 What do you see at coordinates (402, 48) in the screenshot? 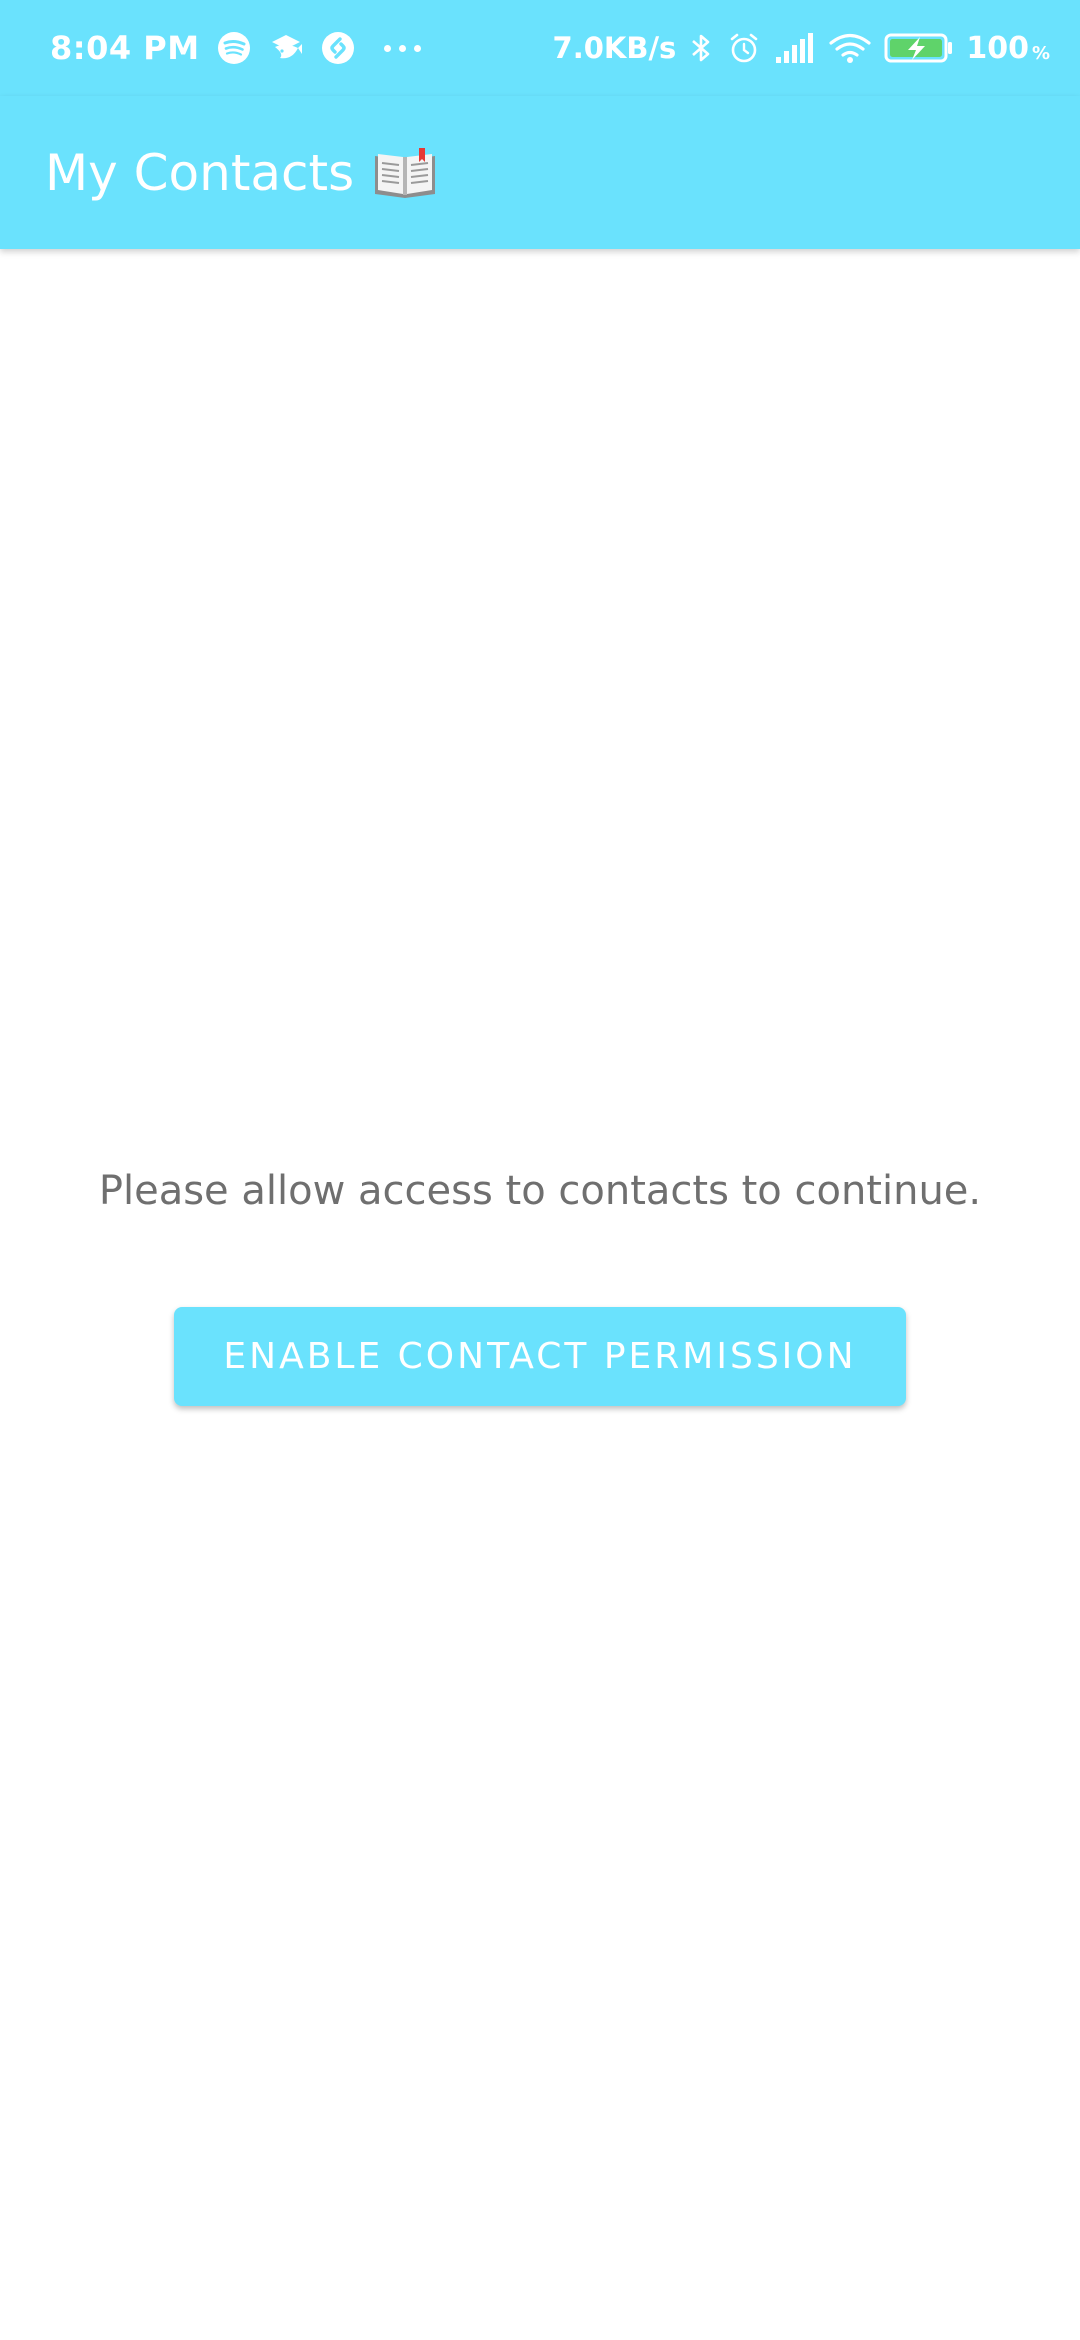
I see `more-notifications-icon` at bounding box center [402, 48].